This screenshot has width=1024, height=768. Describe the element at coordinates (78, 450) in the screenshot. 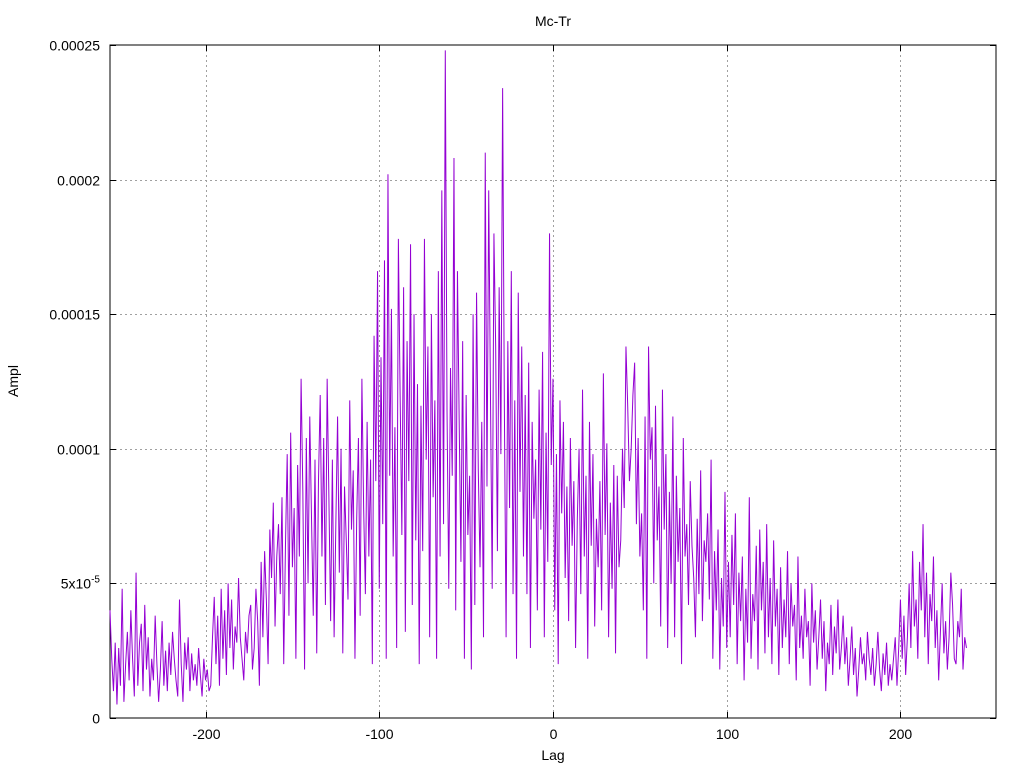

I see `y-tick-label: 0.0001` at that location.